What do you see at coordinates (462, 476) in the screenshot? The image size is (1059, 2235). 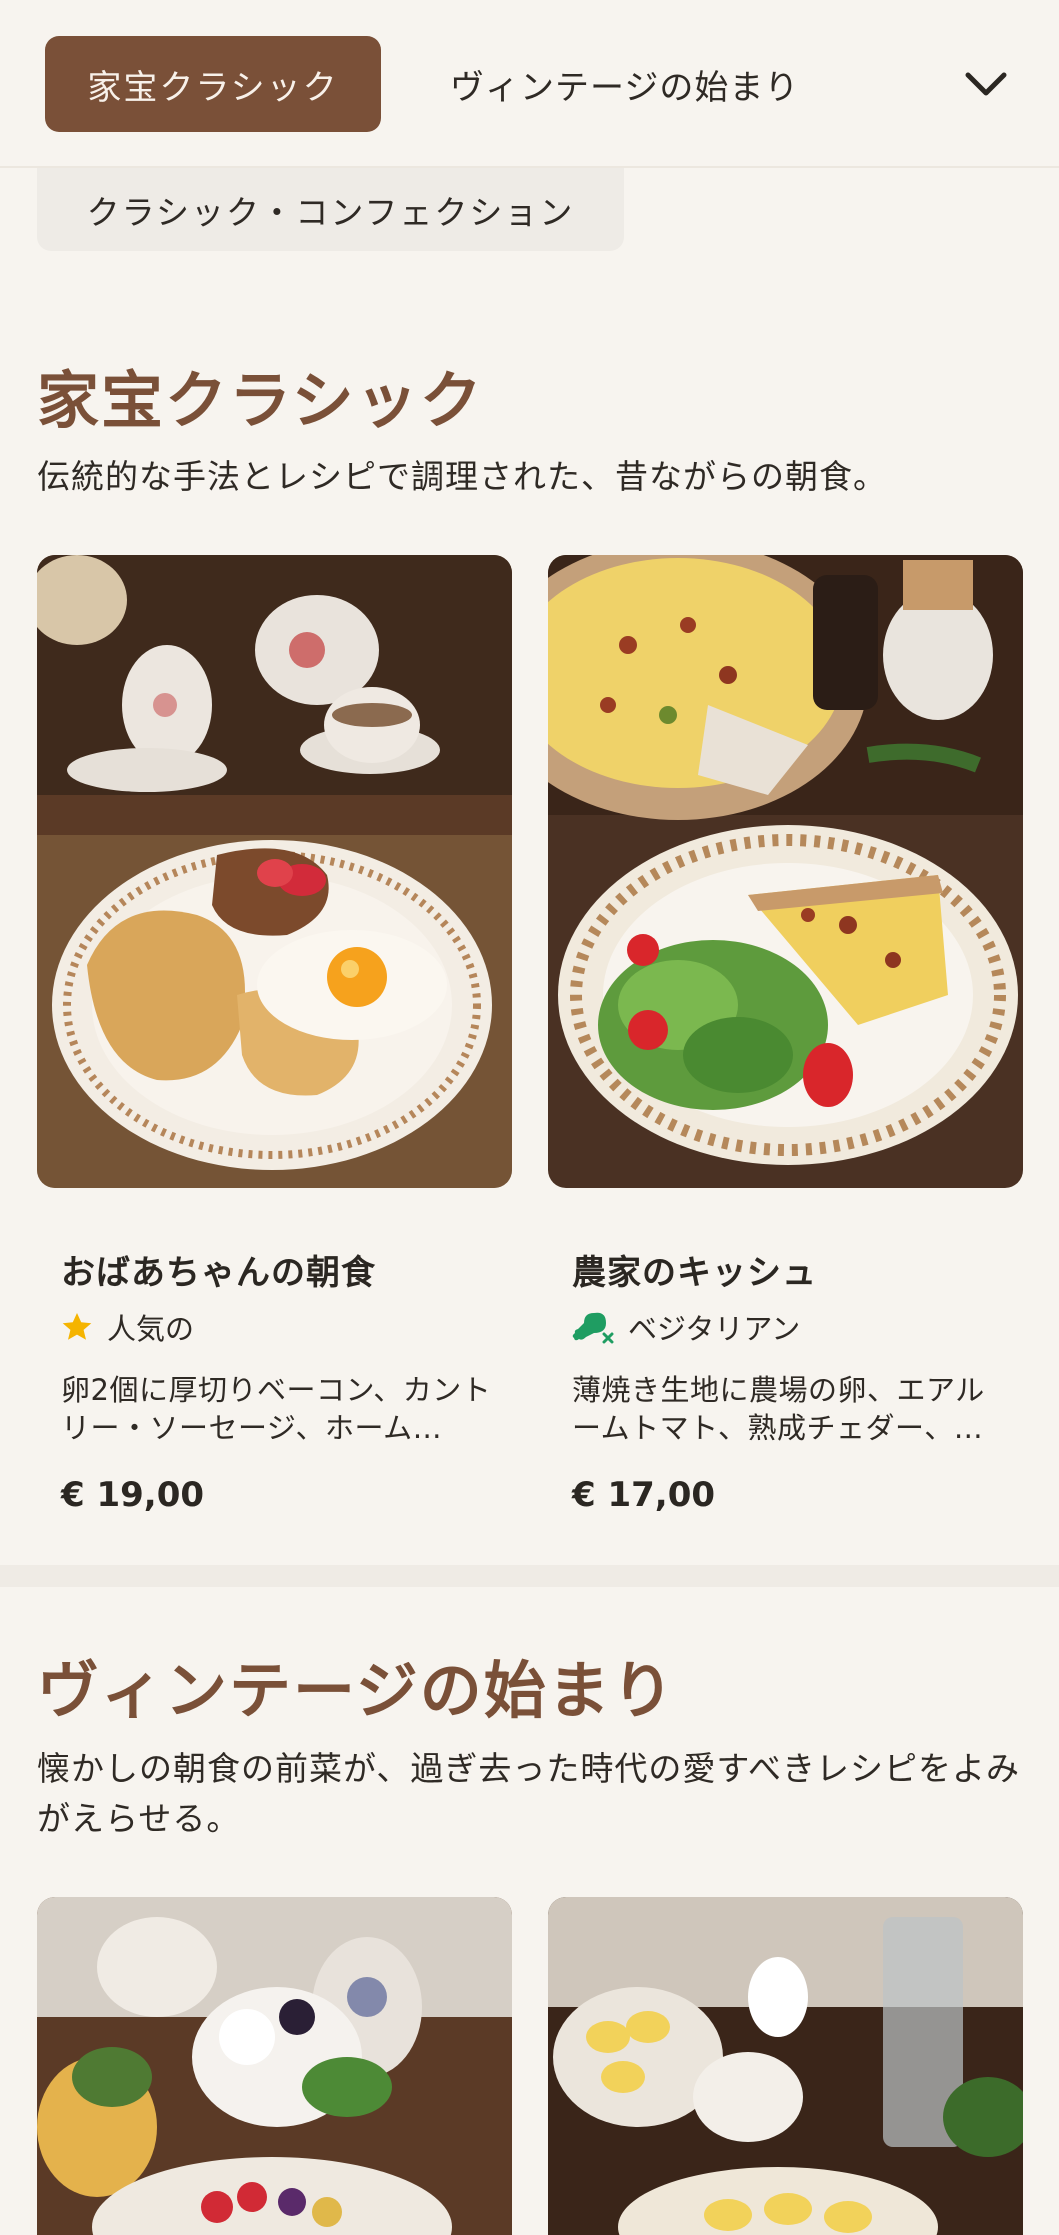 I see `section-description: 伝統的な手法とレシピで調理された、昔ながらの朝食。` at bounding box center [462, 476].